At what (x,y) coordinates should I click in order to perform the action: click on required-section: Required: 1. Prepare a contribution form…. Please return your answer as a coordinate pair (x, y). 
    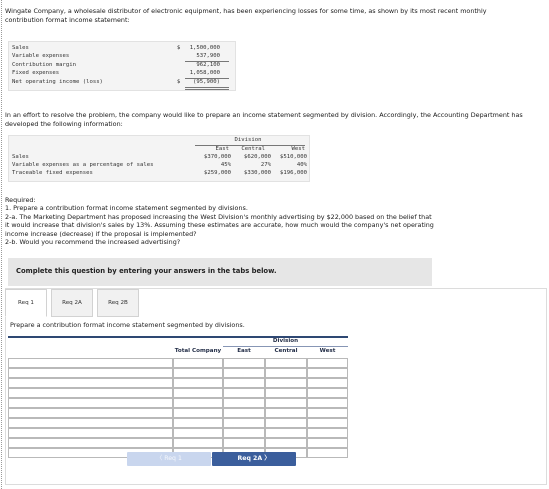
    Looking at the image, I should click on (270, 221).